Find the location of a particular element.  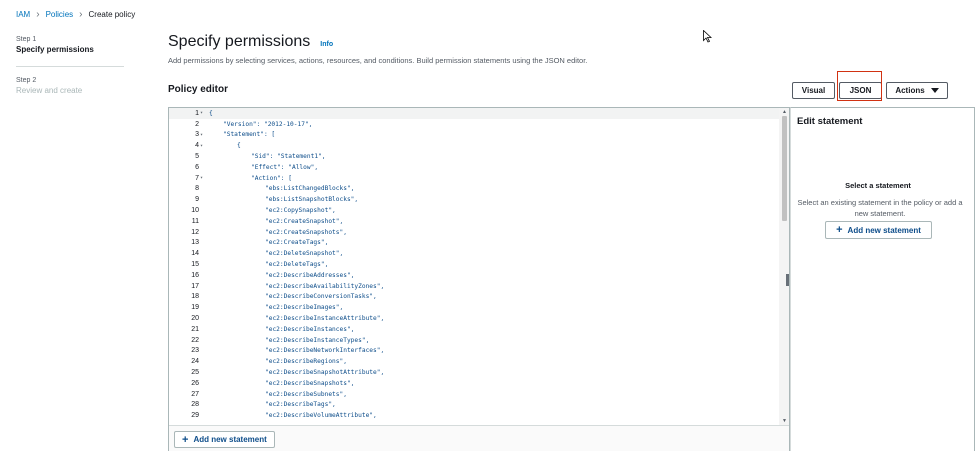

page-title-row: Specify permissions Info is located at coordinates (250, 42).